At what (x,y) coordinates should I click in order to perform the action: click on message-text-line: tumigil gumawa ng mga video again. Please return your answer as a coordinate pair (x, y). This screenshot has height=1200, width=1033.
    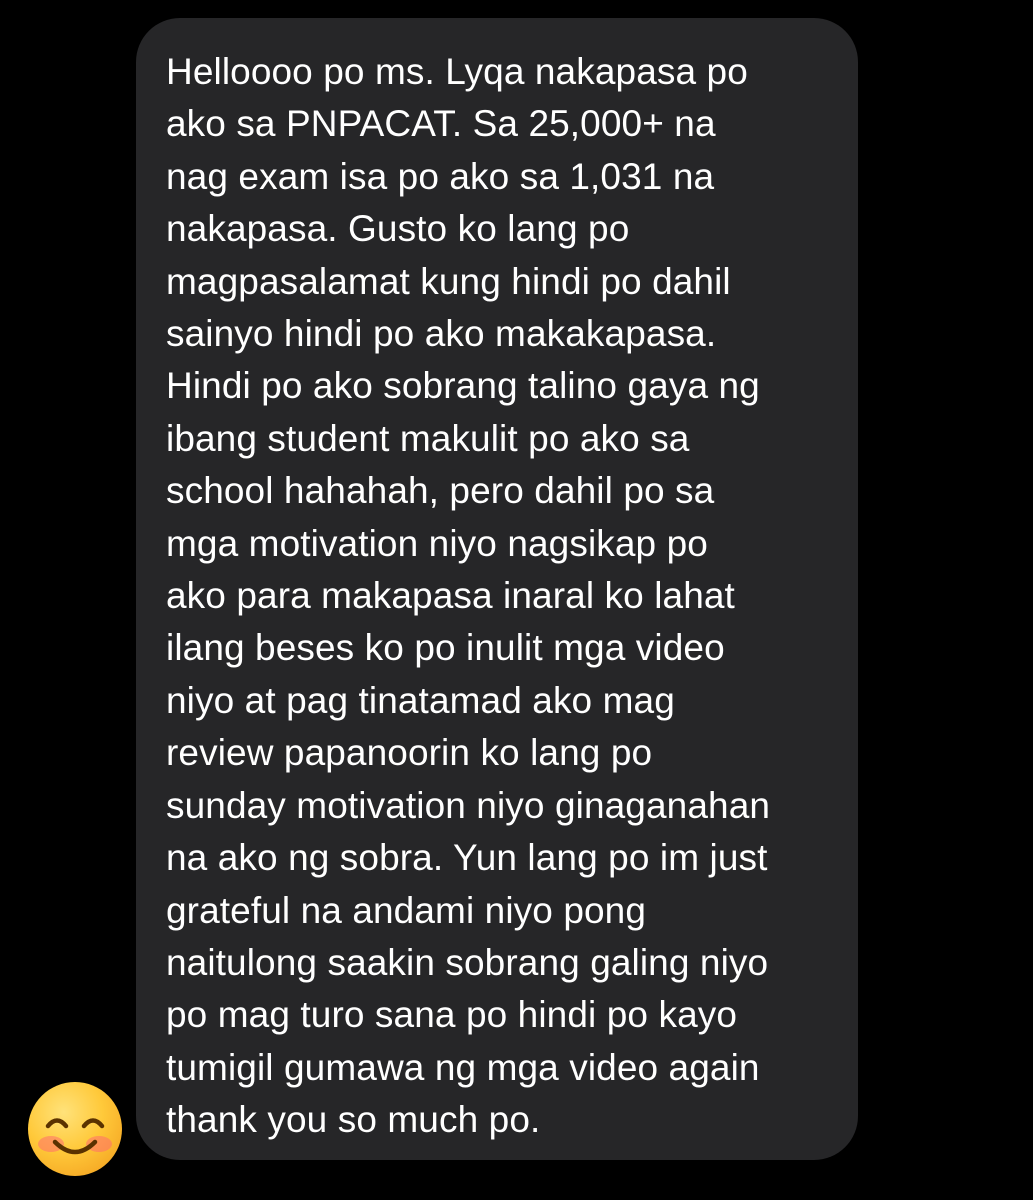
    Looking at the image, I should click on (463, 1067).